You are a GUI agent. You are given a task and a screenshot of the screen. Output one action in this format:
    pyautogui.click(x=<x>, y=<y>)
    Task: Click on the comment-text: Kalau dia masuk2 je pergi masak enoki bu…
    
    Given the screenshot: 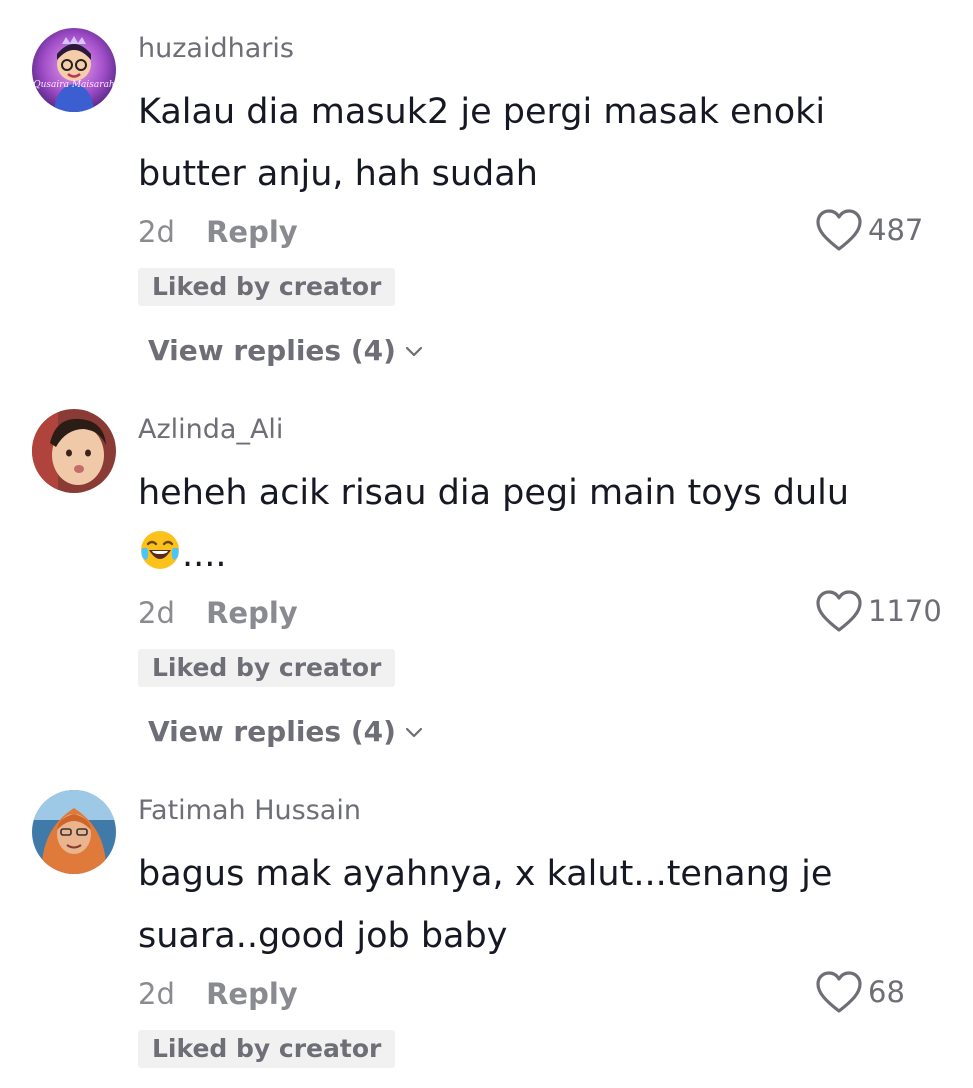 What is the action you would take?
    pyautogui.click(x=482, y=143)
    